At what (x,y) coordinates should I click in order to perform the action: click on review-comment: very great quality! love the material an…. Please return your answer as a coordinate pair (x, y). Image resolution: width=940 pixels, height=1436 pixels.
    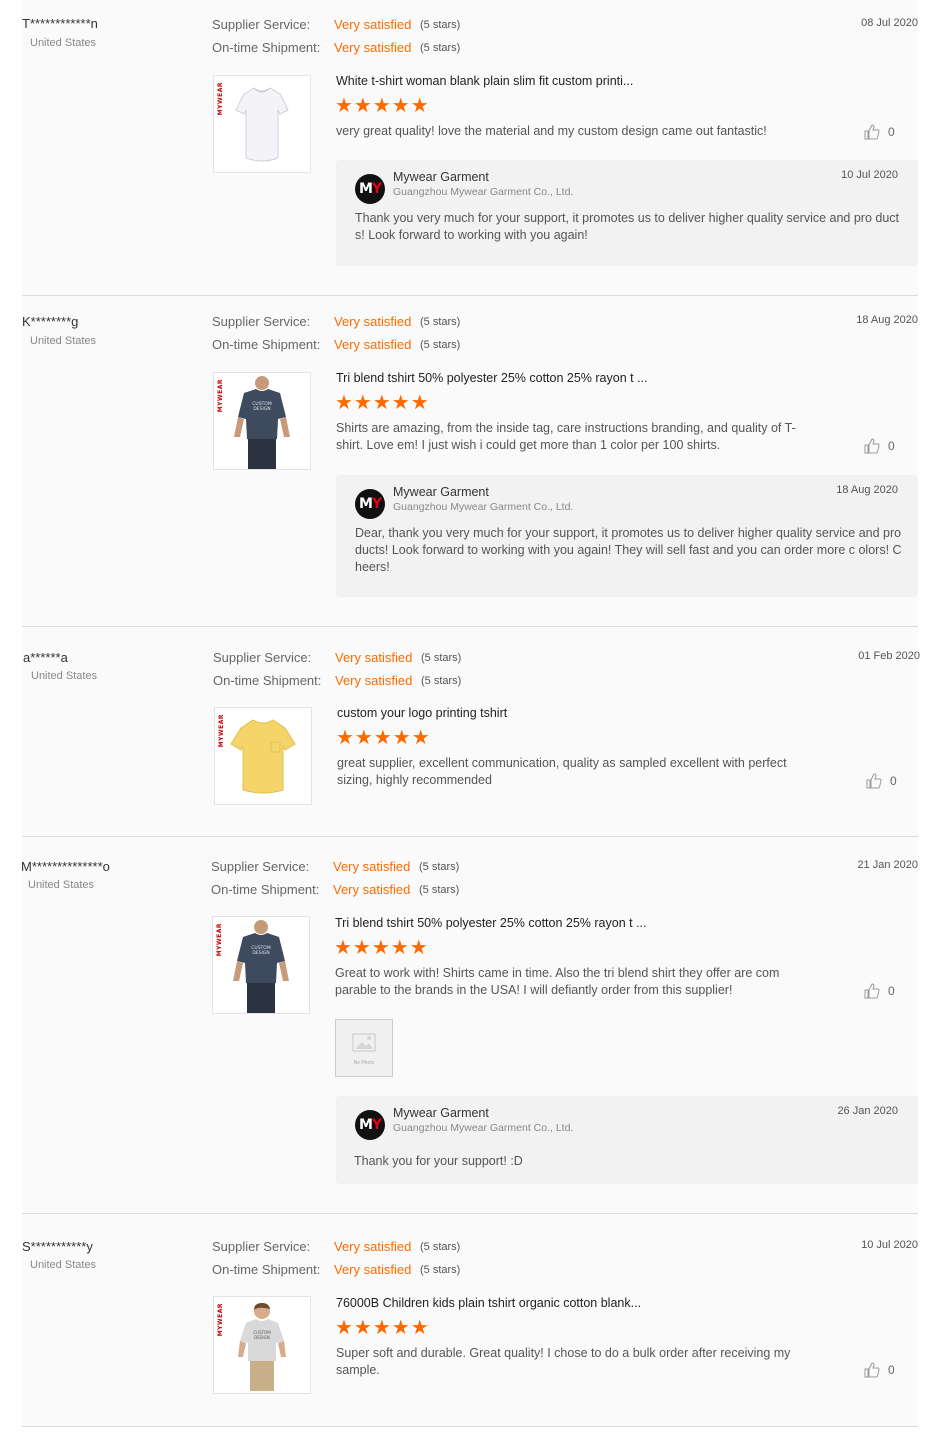
    Looking at the image, I should click on (551, 131).